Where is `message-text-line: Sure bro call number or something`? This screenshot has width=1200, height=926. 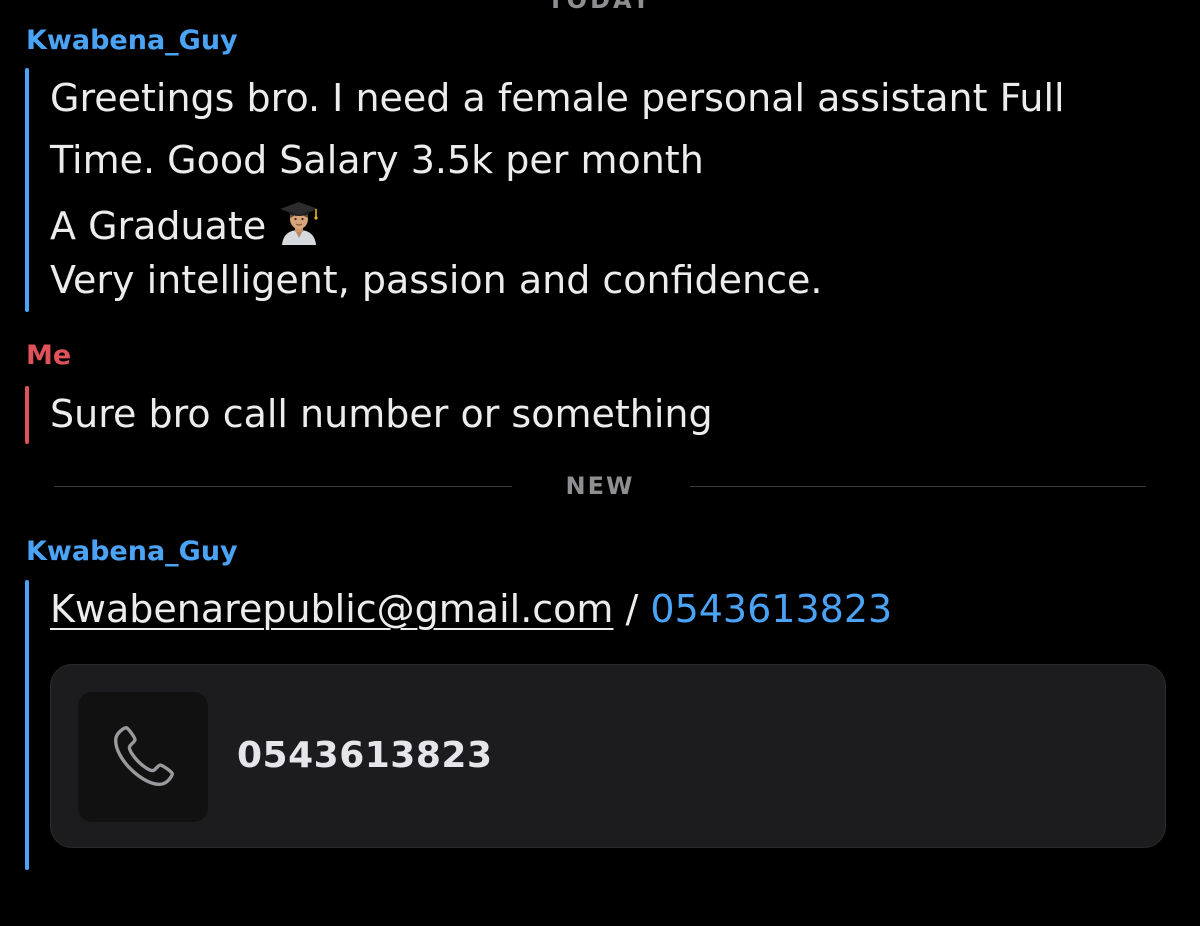 message-text-line: Sure bro call number or something is located at coordinates (381, 414).